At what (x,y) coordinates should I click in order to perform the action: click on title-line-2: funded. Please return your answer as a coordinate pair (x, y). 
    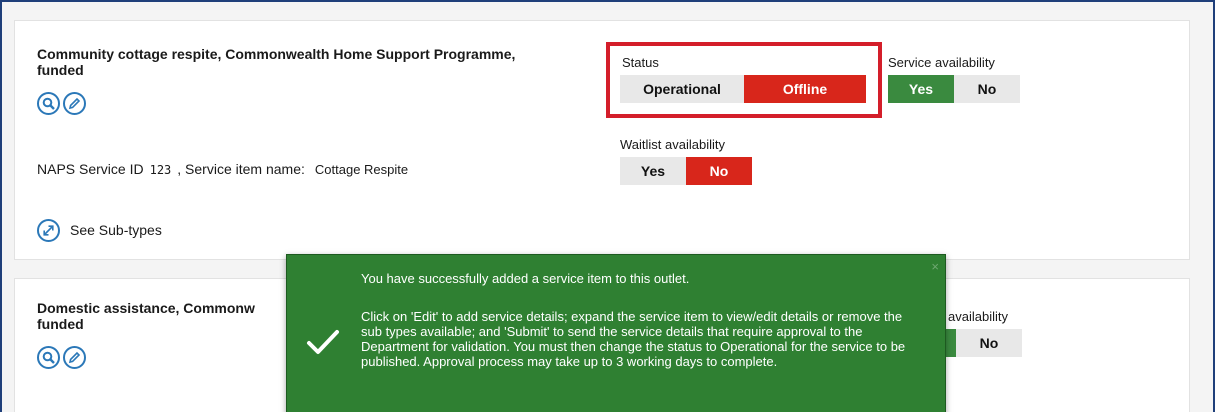
    Looking at the image, I should click on (60, 324).